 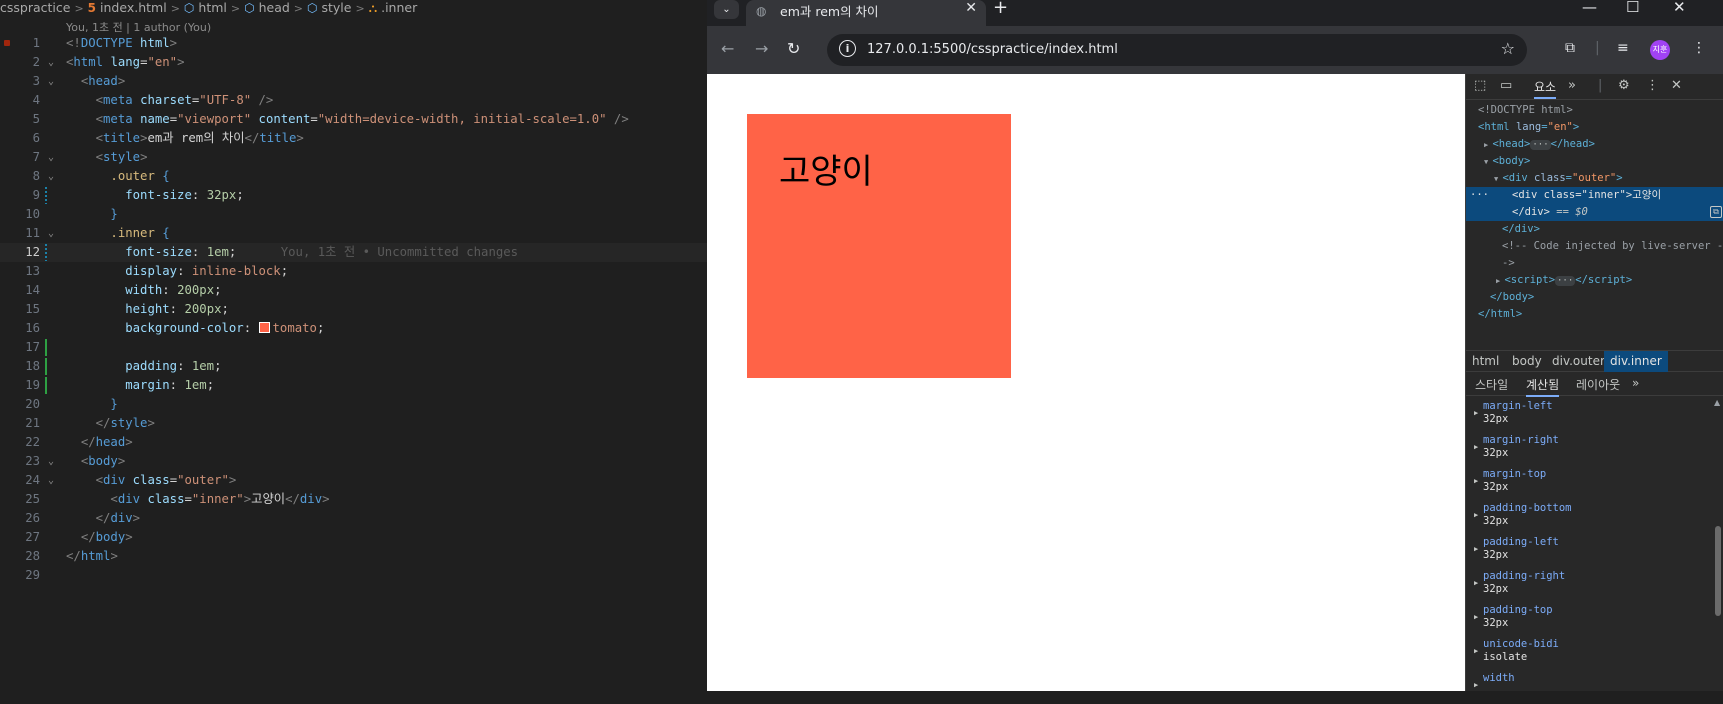 I want to click on code-line: 1 <!DOCTYPE html>, so click(x=353, y=43).